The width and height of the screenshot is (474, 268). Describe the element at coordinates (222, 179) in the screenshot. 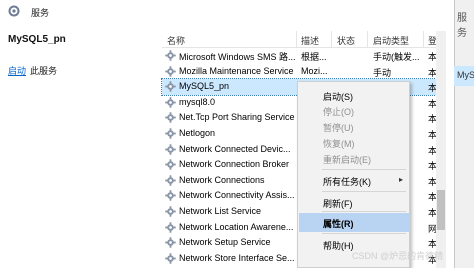

I see `service-name: Network Connections` at that location.